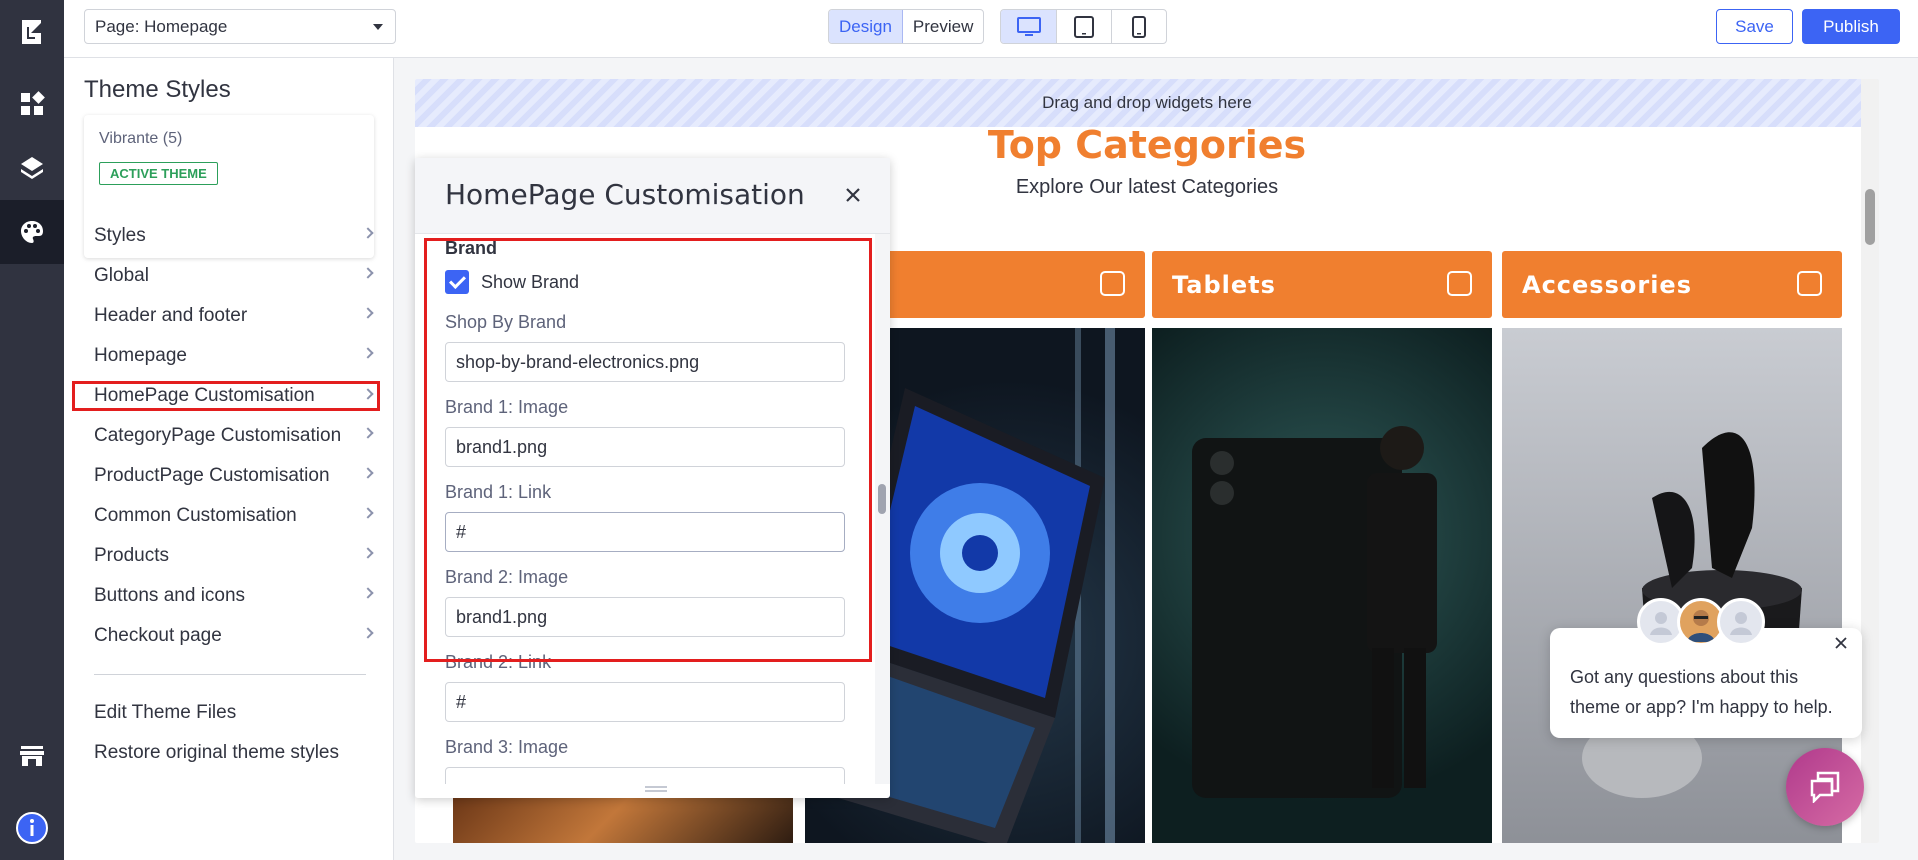 This screenshot has height=860, width=1918. I want to click on page-select: Page: Homepage, so click(240, 26).